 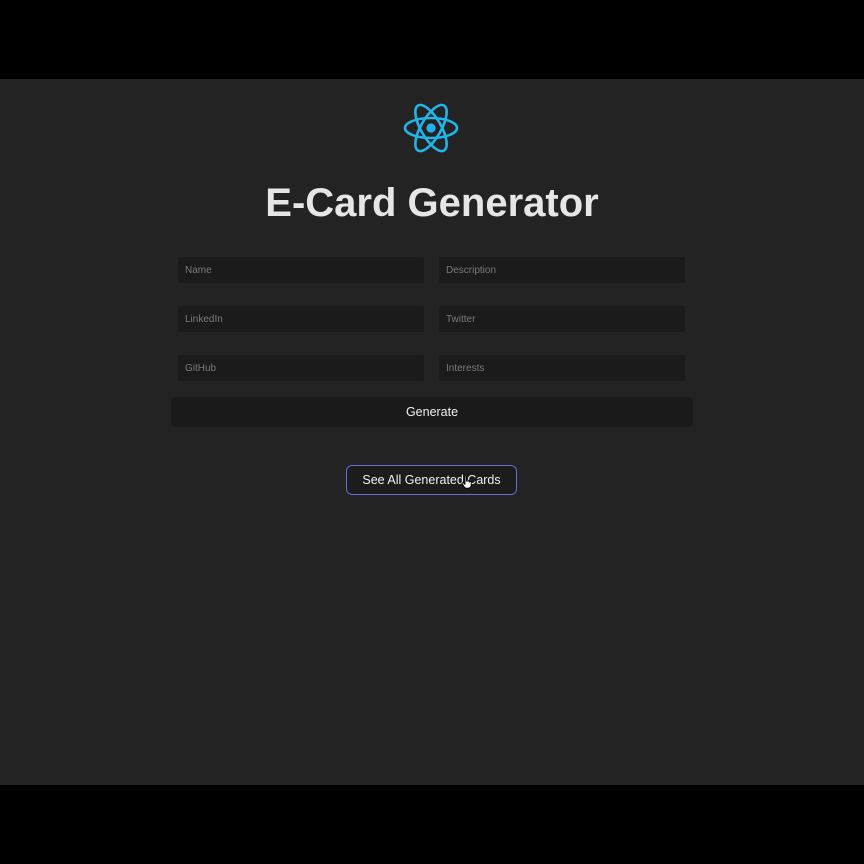 What do you see at coordinates (301, 270) in the screenshot?
I see `name-input` at bounding box center [301, 270].